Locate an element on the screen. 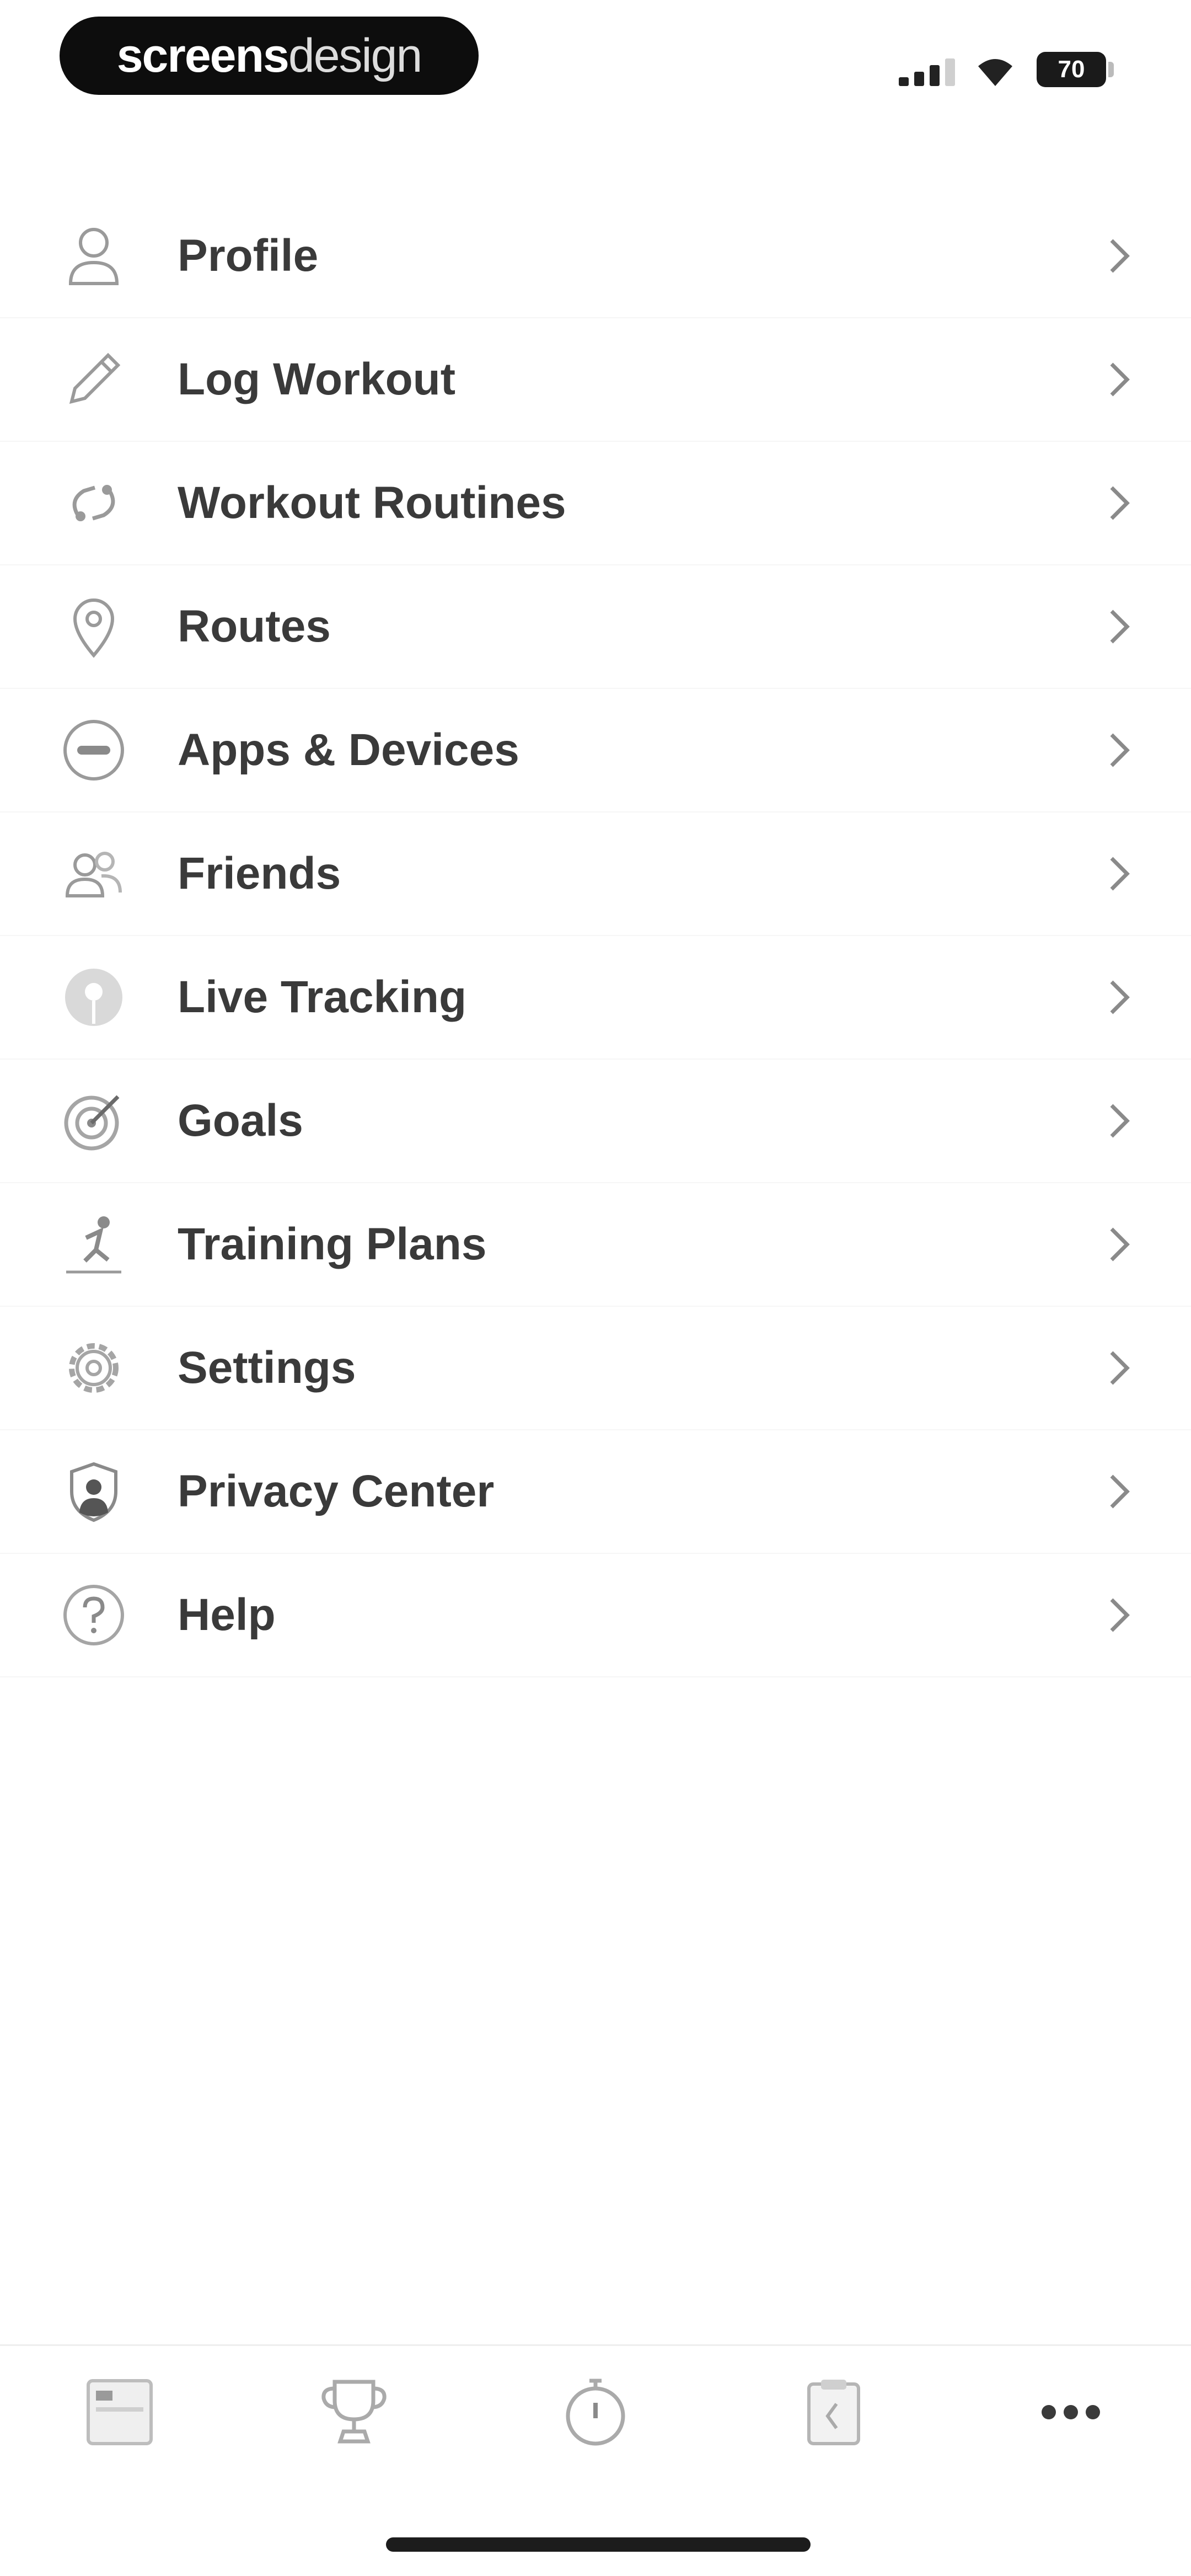 This screenshot has height=2576, width=1191. menu-item-label: Log Workout is located at coordinates (317, 379).